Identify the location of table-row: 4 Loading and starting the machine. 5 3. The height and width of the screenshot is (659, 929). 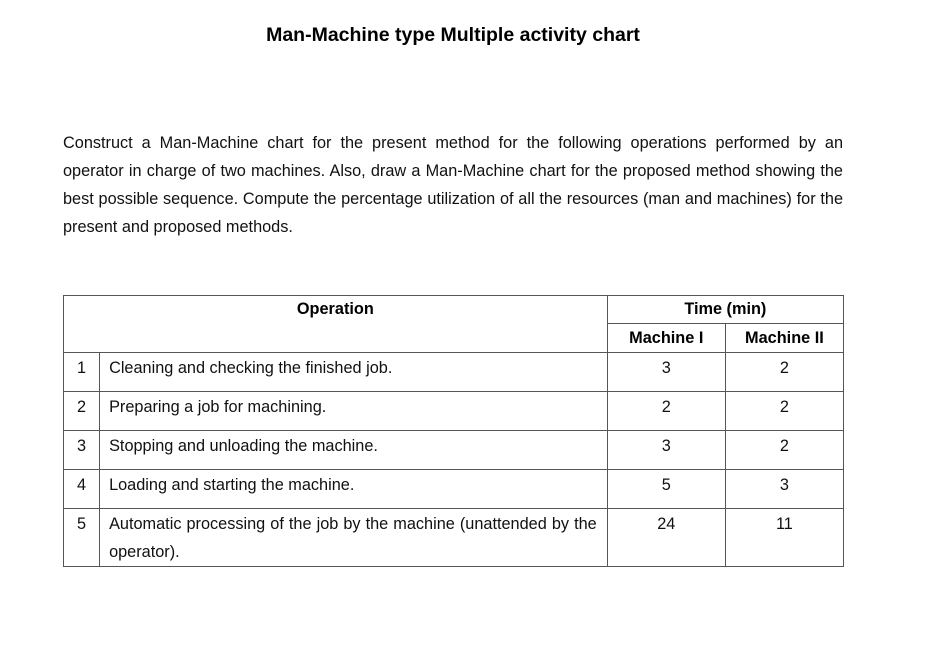
(453, 489).